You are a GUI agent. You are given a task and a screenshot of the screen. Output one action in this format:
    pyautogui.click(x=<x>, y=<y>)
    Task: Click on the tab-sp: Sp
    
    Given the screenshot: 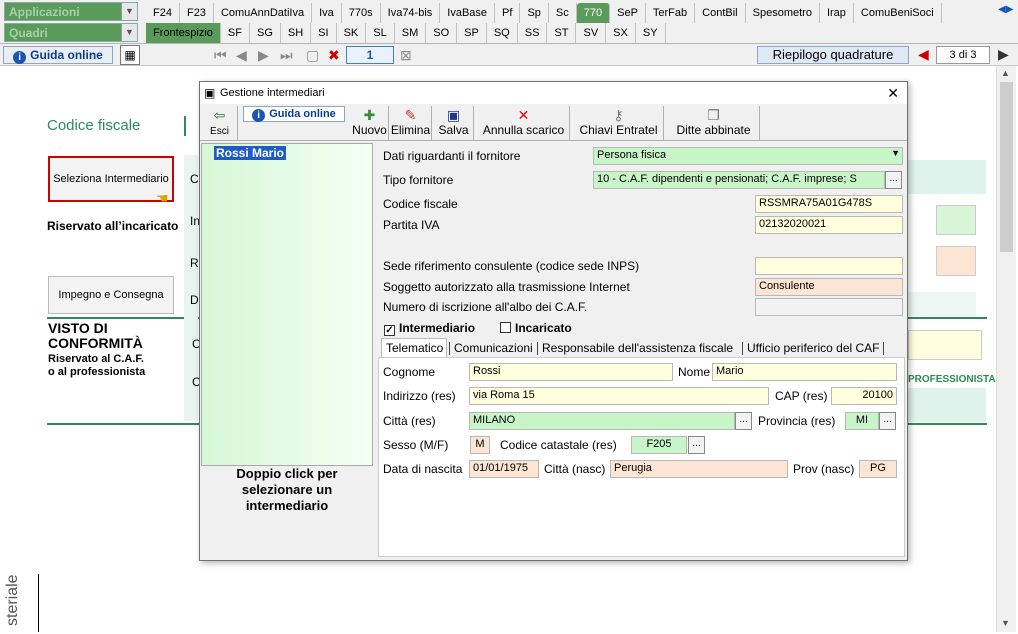 What is the action you would take?
    pyautogui.click(x=534, y=13)
    